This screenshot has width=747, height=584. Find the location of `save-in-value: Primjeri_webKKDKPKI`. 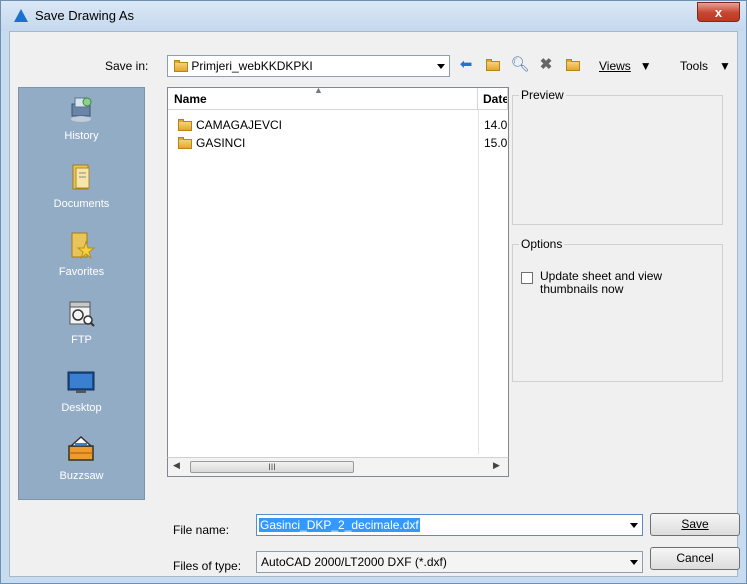

save-in-value: Primjeri_webKKDKPKI is located at coordinates (252, 66).